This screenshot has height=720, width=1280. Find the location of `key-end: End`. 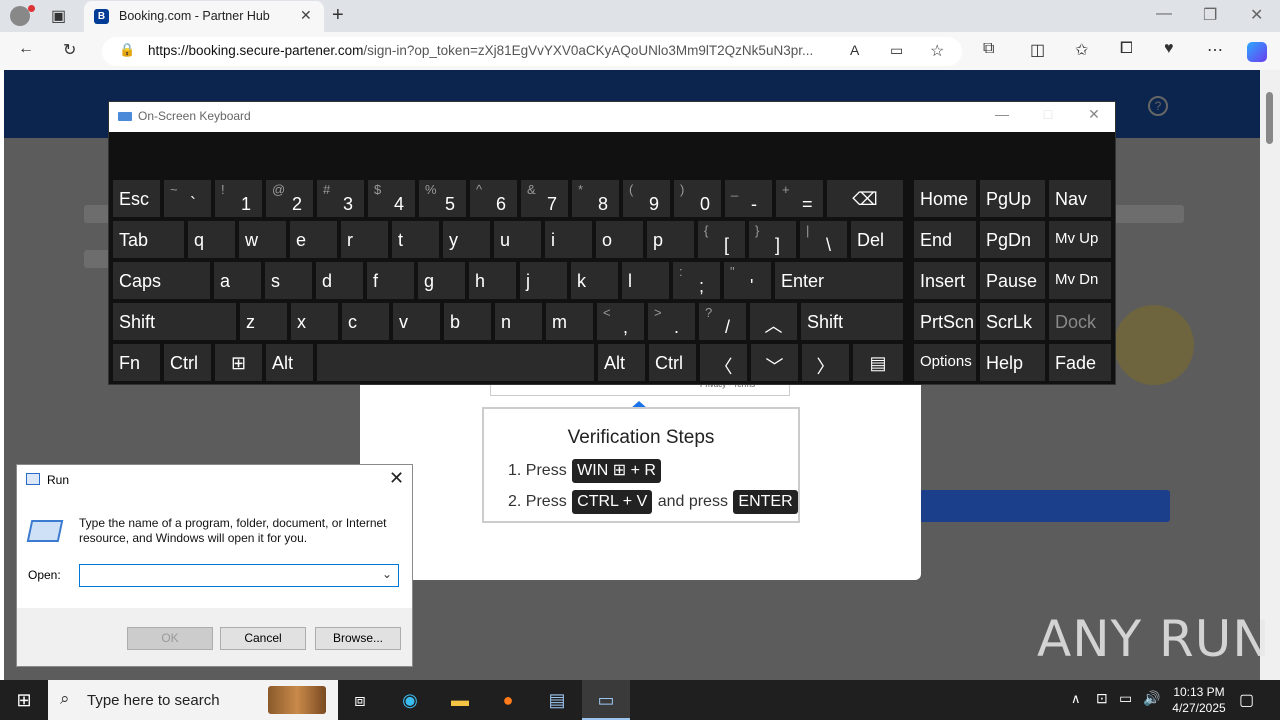

key-end: End is located at coordinates (945, 239).